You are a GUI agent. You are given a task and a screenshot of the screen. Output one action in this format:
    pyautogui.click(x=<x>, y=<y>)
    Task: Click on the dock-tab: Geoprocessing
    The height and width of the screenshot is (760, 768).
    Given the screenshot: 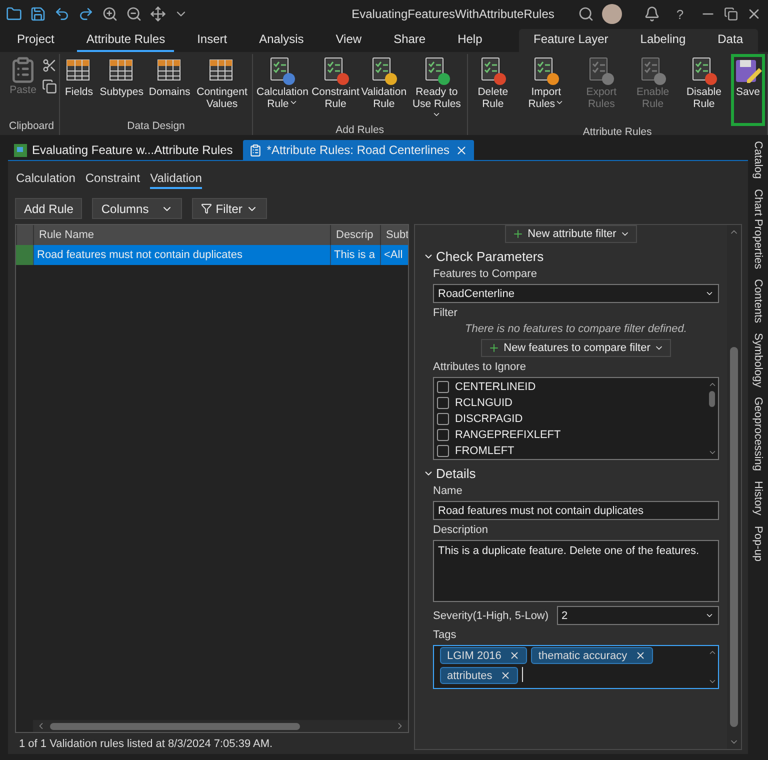 What is the action you would take?
    pyautogui.click(x=758, y=434)
    